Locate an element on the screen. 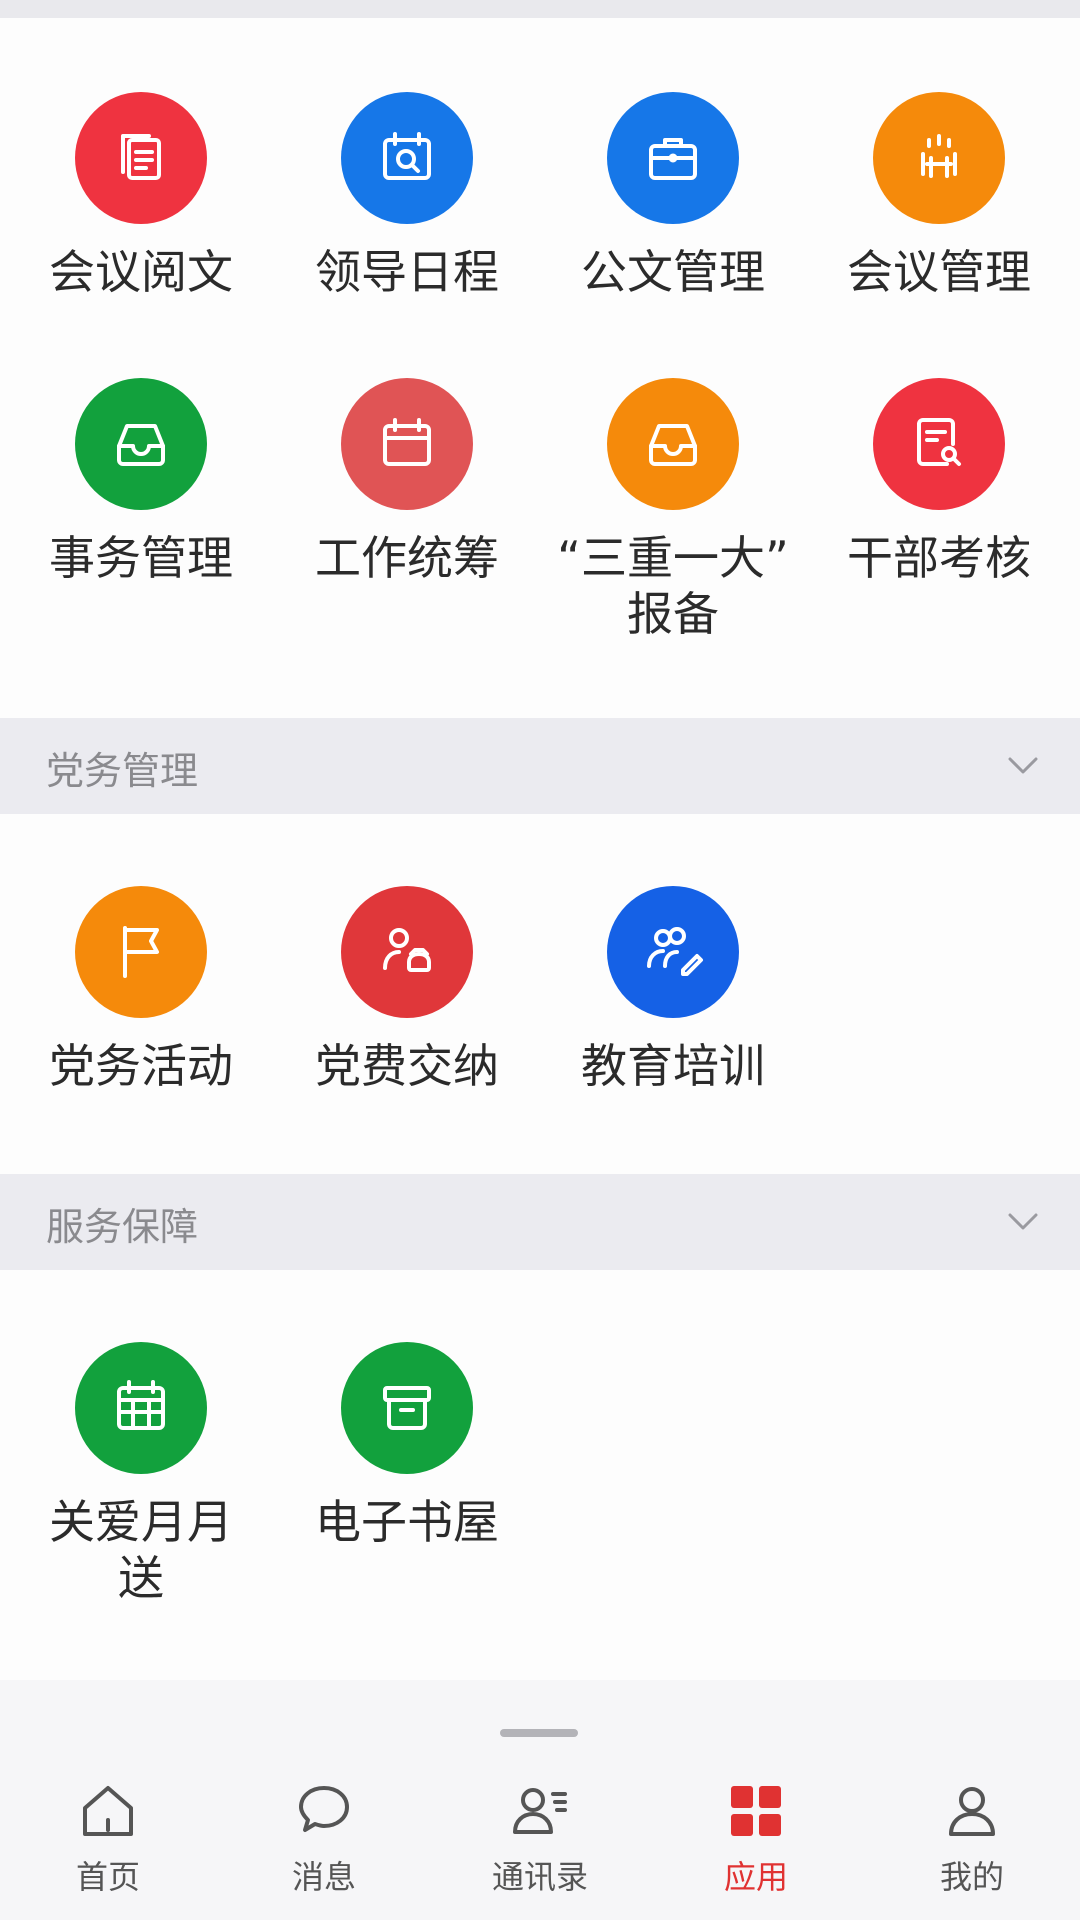 The width and height of the screenshot is (1080, 1920). app-education-training: 教育培训 is located at coordinates (673, 990).